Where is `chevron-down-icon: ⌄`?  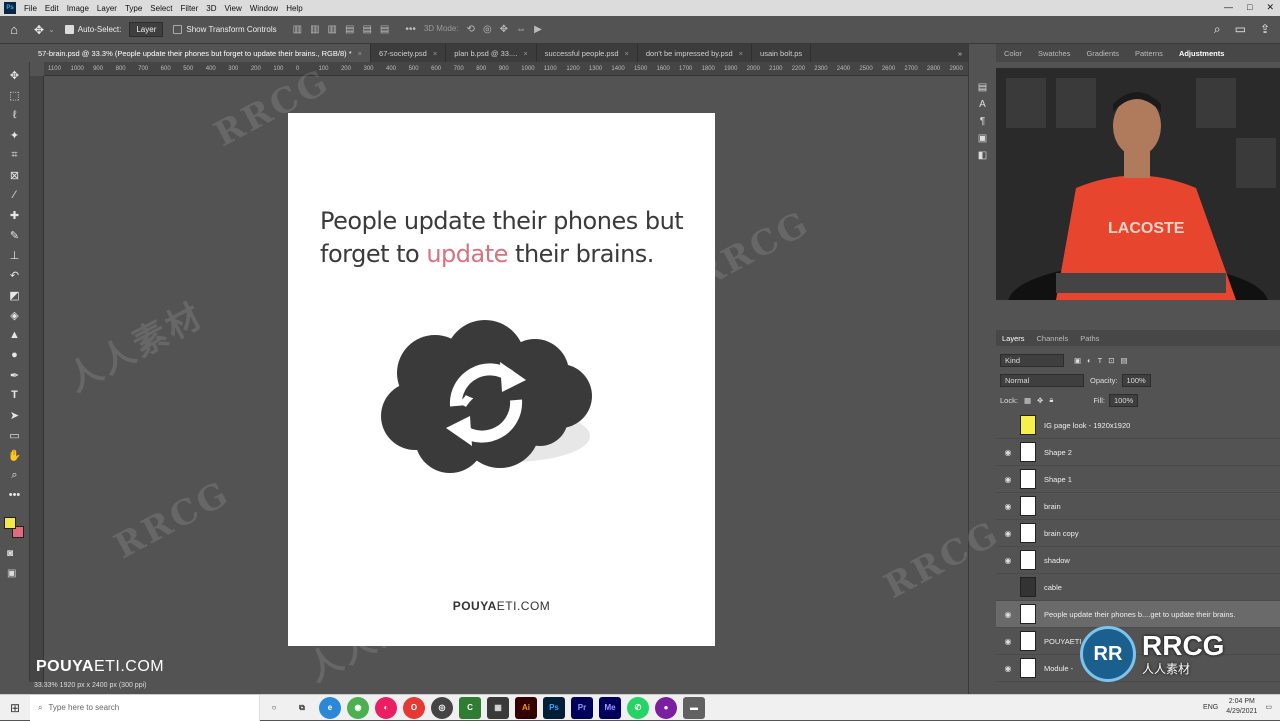
chevron-down-icon: ⌄ is located at coordinates (51, 29).